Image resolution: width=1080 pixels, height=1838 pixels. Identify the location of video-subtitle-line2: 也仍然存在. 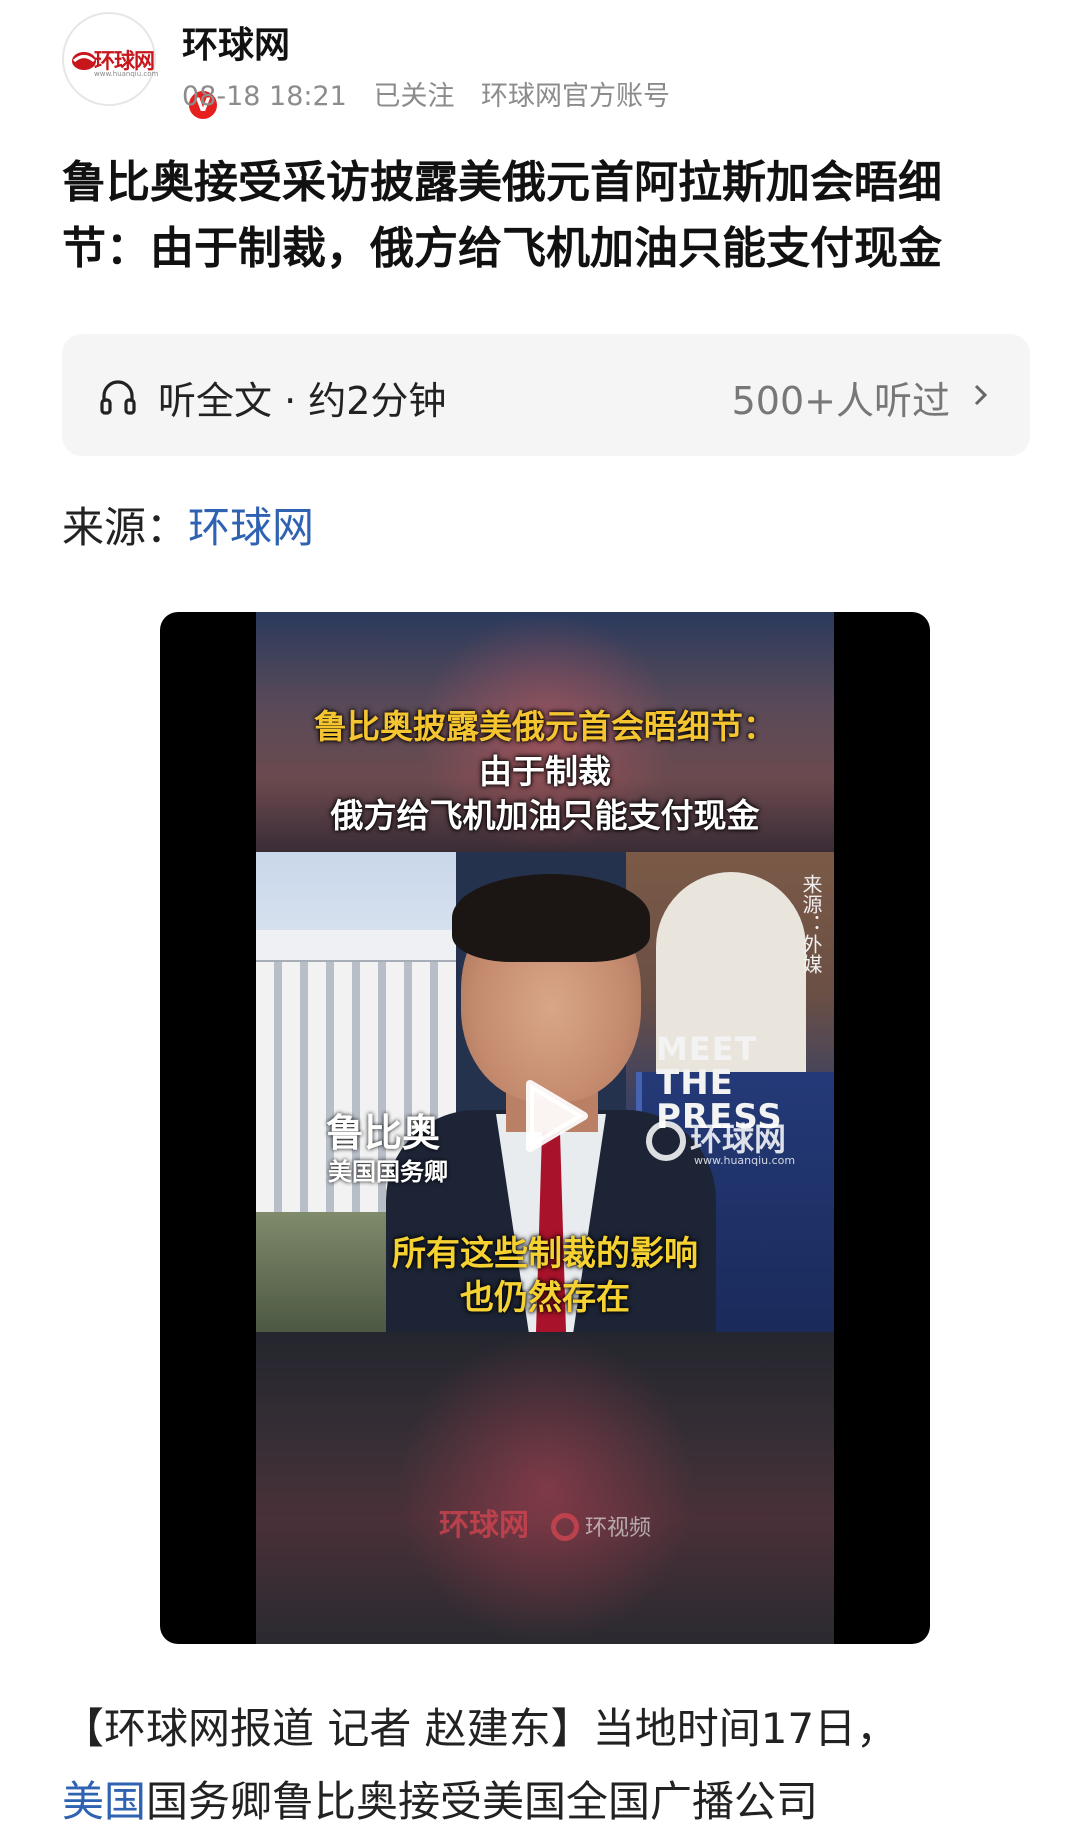
(545, 1298).